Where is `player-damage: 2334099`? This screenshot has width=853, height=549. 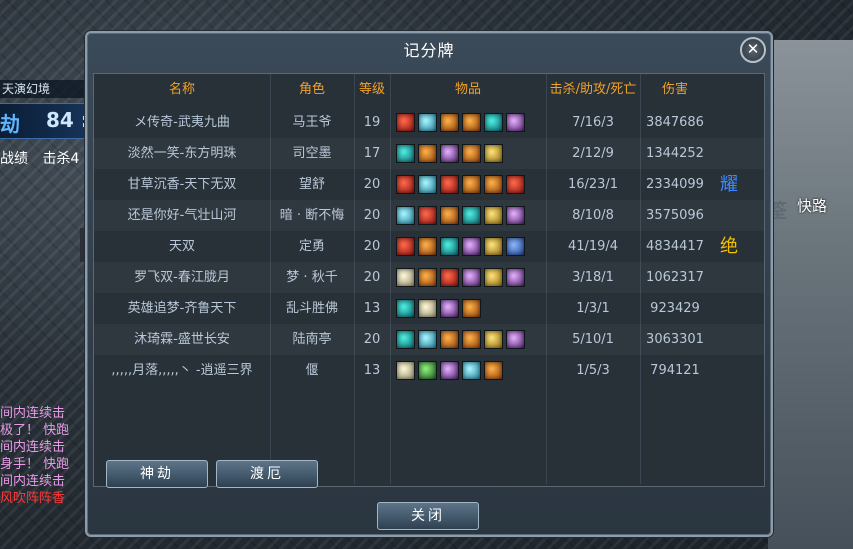 player-damage: 2334099 is located at coordinates (675, 184).